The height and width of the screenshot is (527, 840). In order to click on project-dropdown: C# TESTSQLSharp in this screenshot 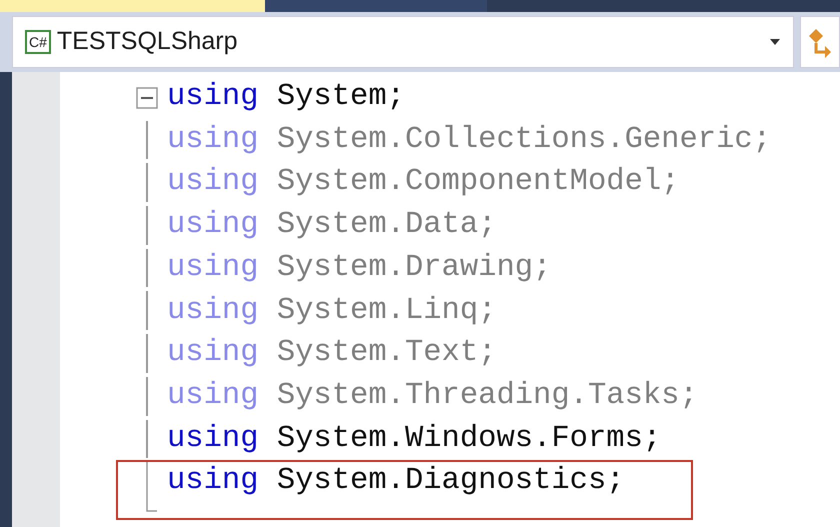, I will do `click(403, 42)`.